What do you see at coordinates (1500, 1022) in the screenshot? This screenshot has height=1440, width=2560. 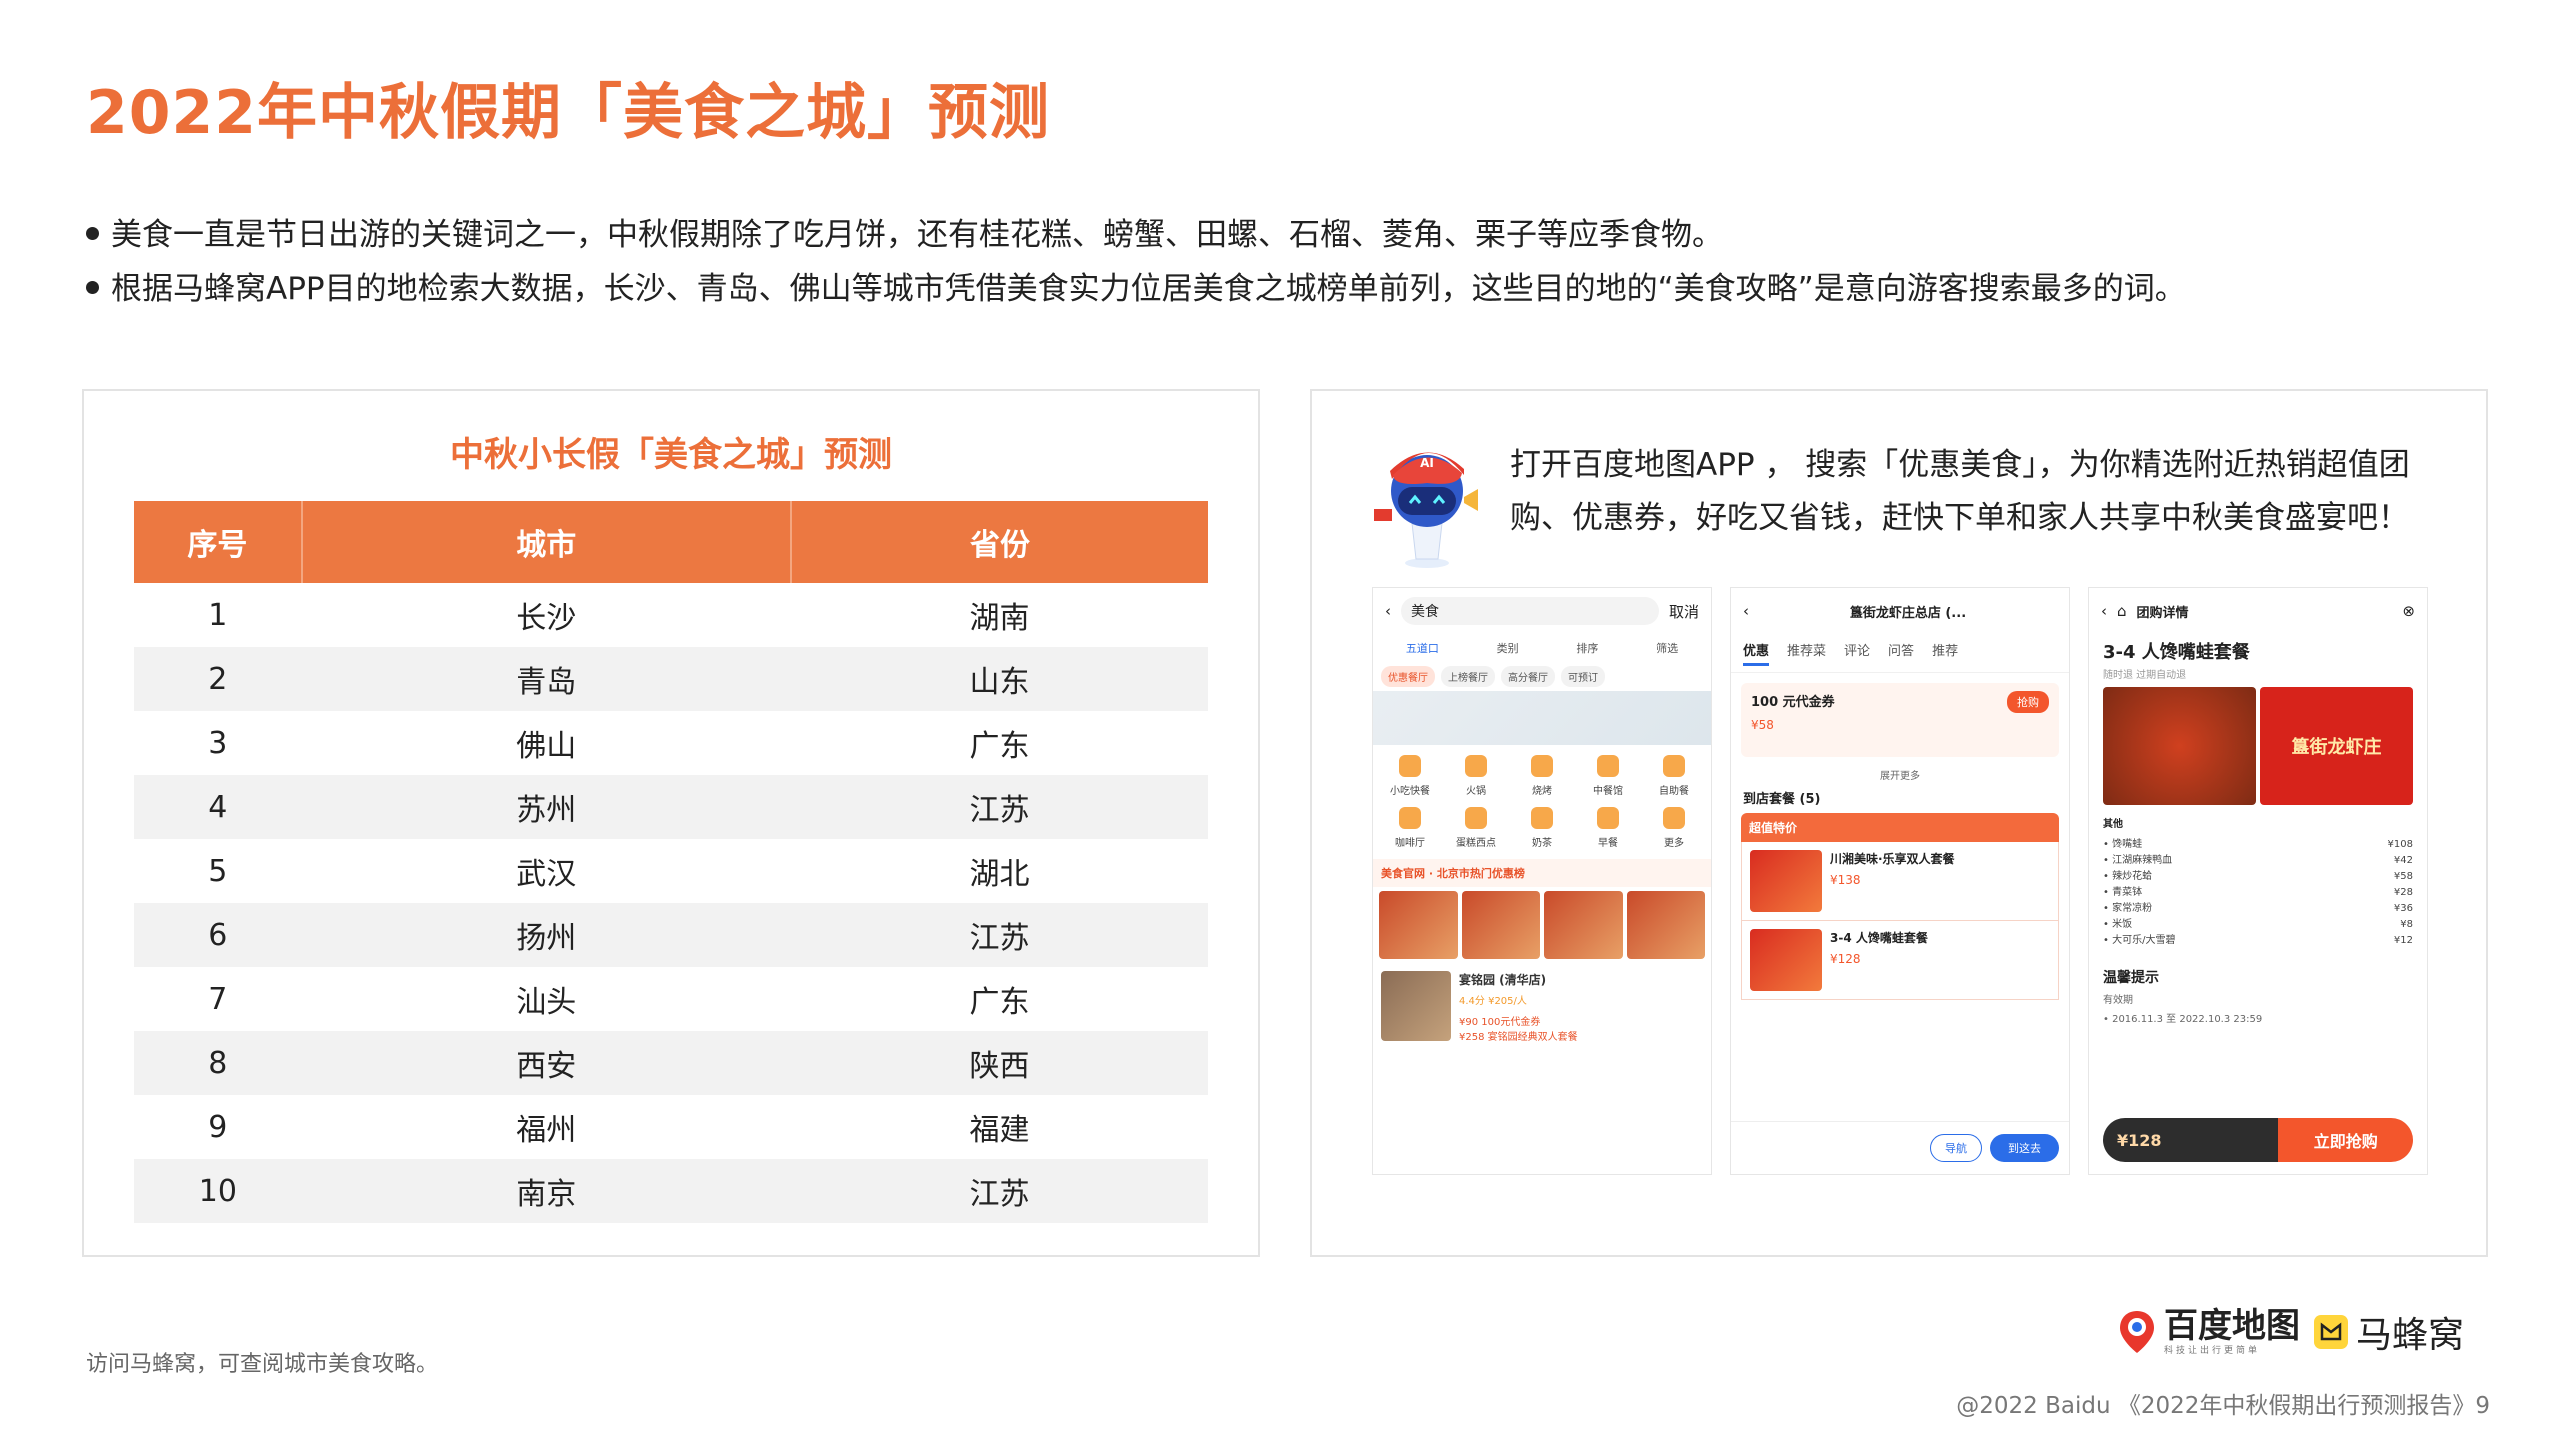 I see `coupon-line: ¥90 100元代金券` at bounding box center [1500, 1022].